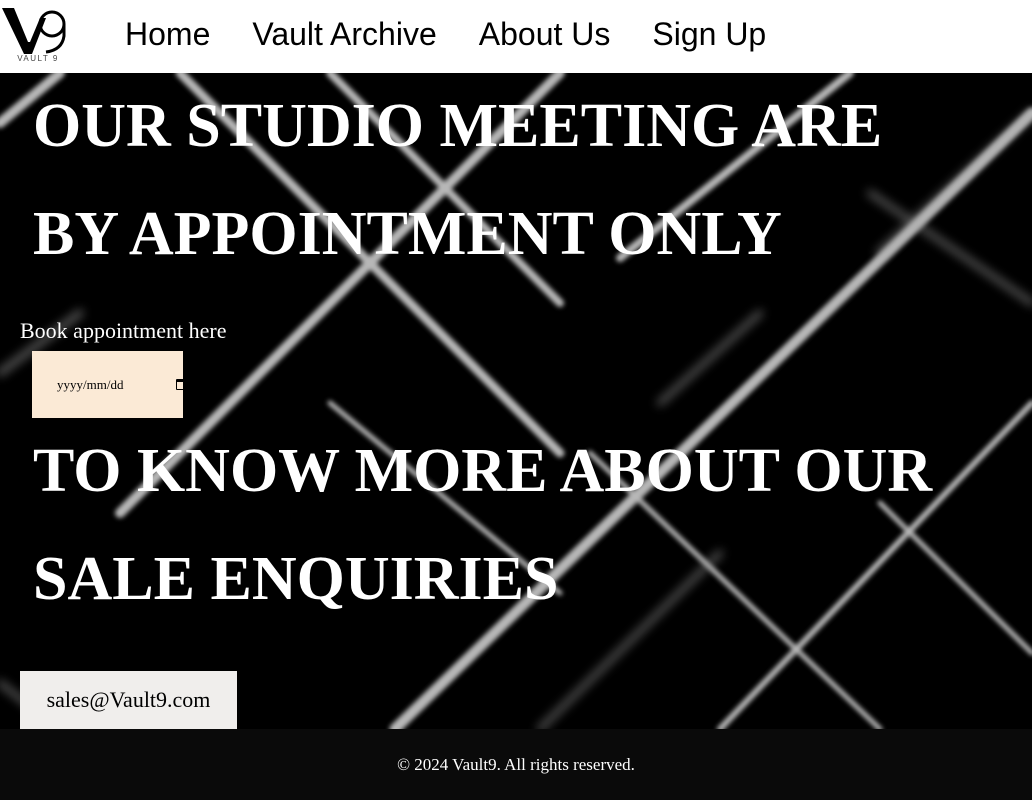 The height and width of the screenshot is (800, 1032). I want to click on book-appointment-label: Book appointment here, so click(123, 330).